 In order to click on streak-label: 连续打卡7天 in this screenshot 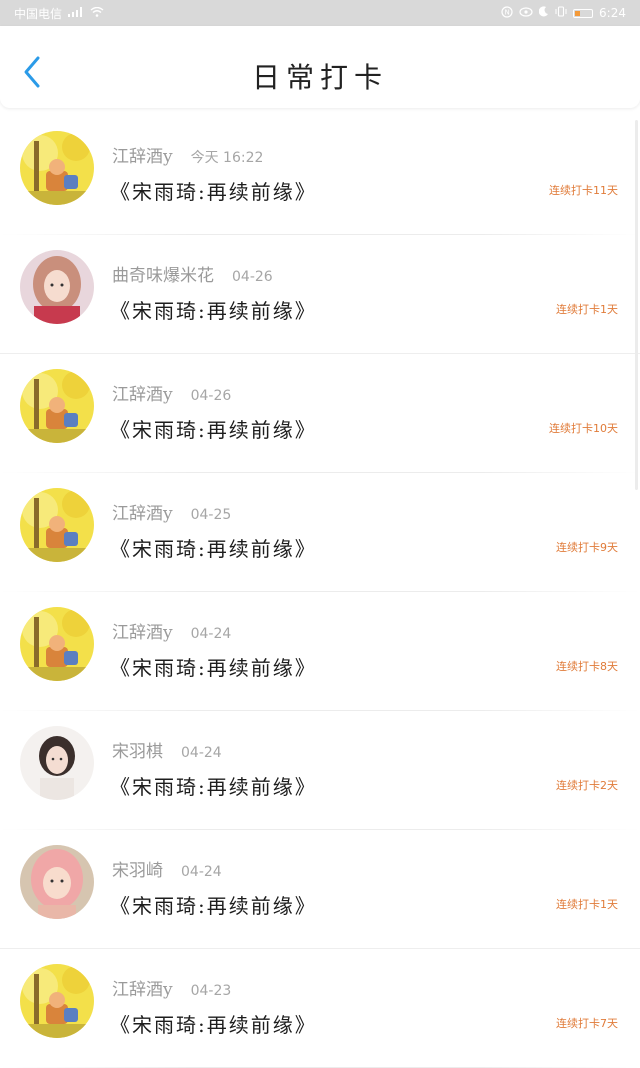, I will do `click(587, 1023)`.